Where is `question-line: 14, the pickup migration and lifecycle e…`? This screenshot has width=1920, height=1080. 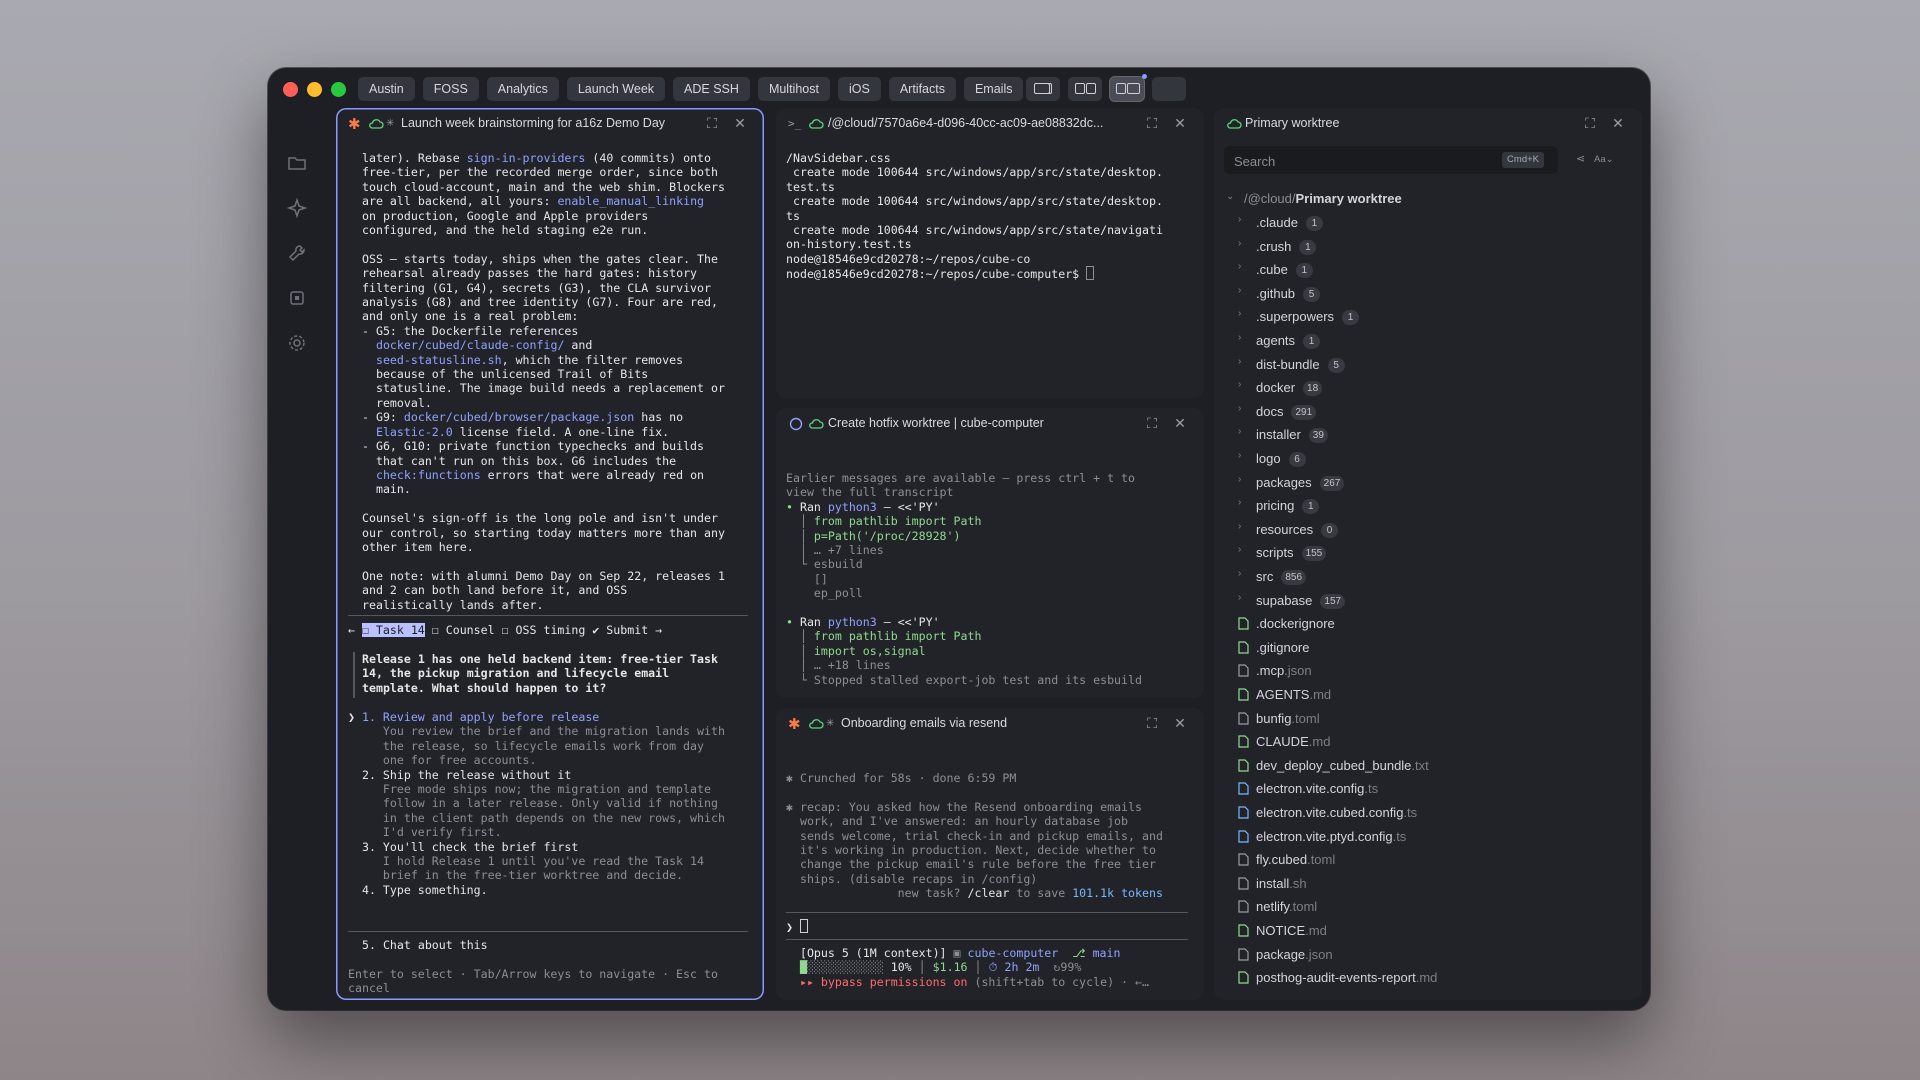 question-line: 14, the pickup migration and lifecycle e… is located at coordinates (516, 673).